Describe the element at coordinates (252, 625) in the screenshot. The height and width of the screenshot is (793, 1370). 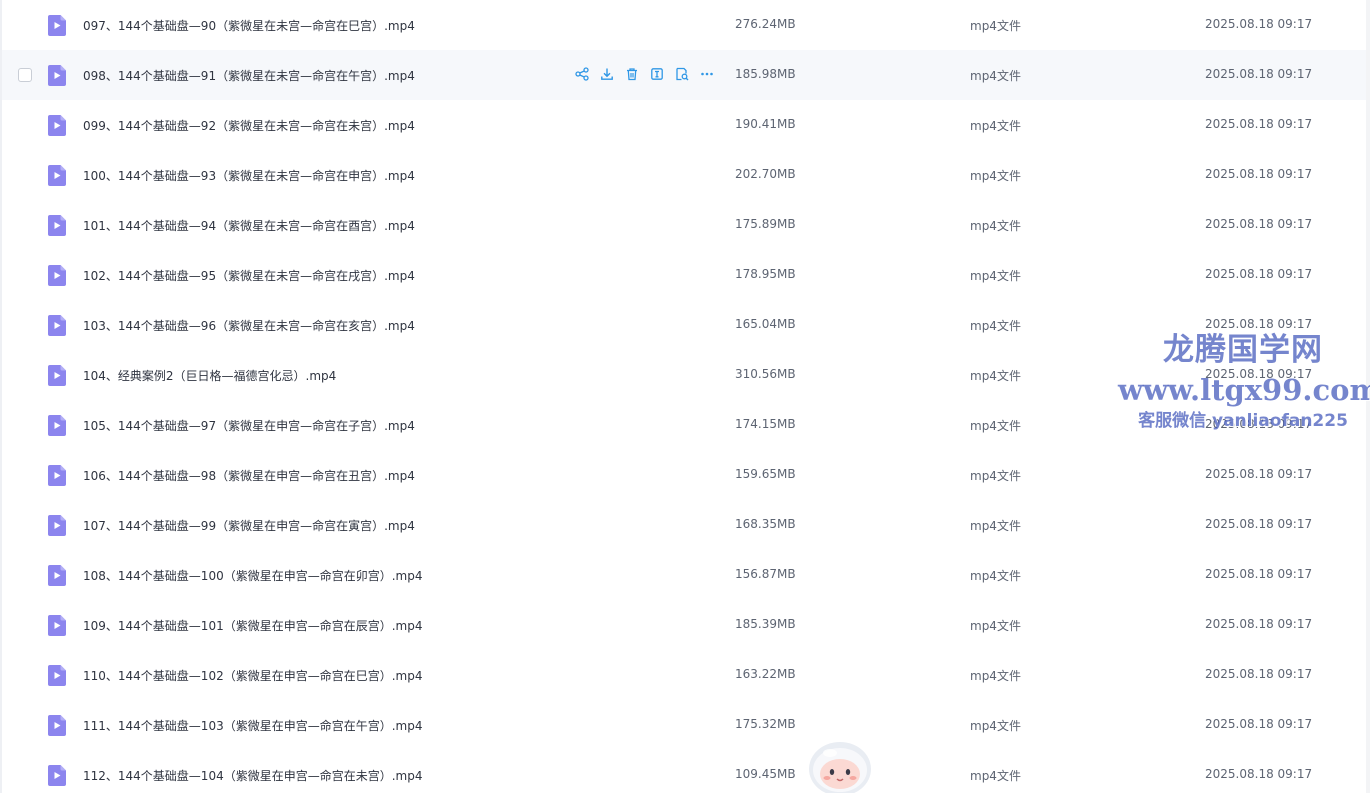
I see `file-name: 109、144个基础盘—101（紫微星在申宫—命宫在辰宫）.mp4` at that location.